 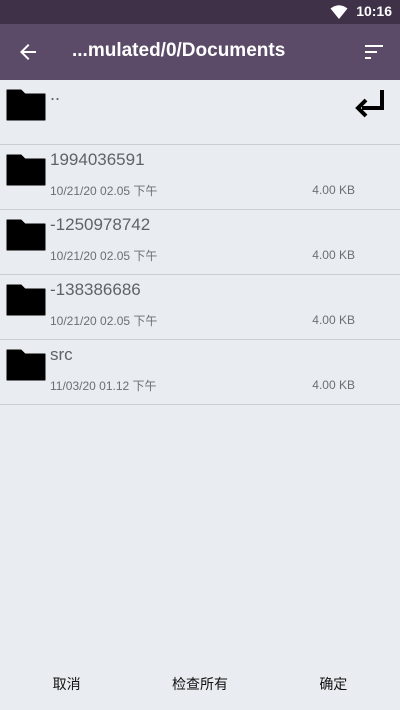 I want to click on file-date: 11/03/20 01.12 下午, so click(x=103, y=386).